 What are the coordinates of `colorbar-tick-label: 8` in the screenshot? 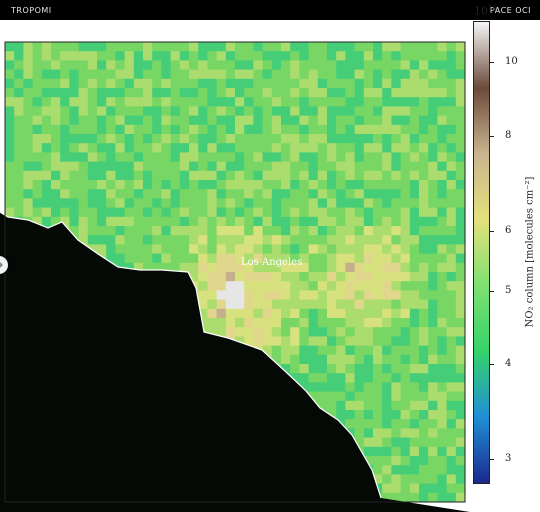 It's located at (508, 135).